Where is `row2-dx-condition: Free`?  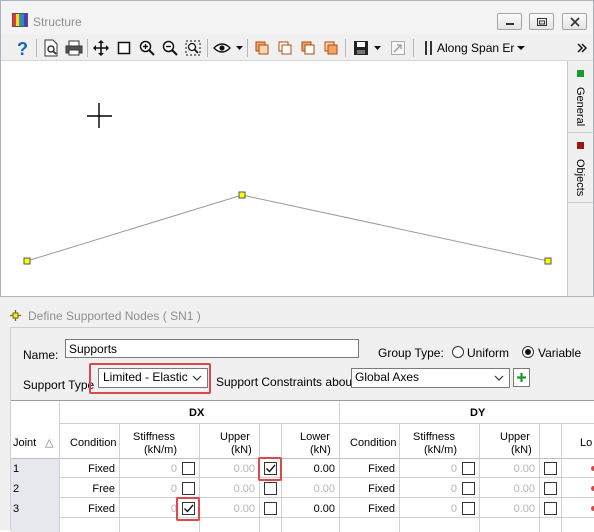
row2-dx-condition: Free is located at coordinates (93, 489).